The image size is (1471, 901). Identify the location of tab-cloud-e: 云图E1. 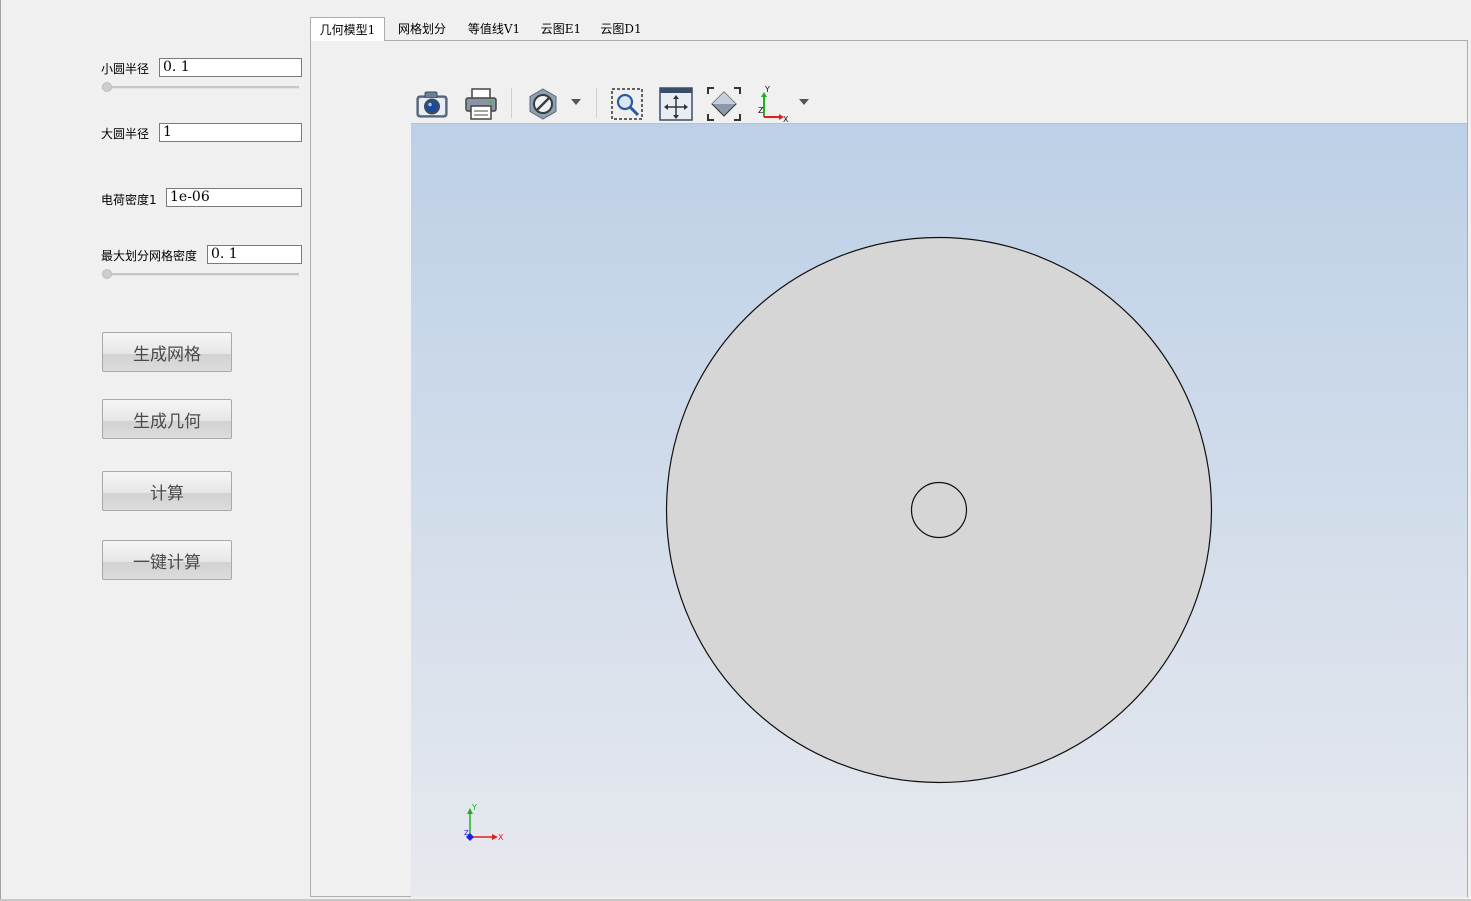
(561, 29).